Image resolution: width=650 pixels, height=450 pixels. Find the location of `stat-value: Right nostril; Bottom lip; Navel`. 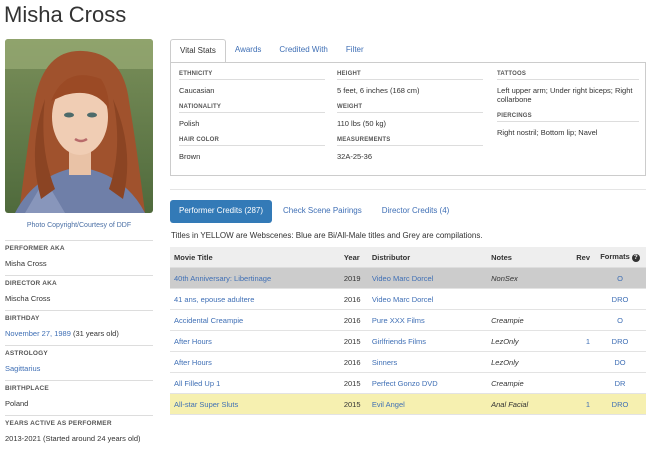

stat-value: Right nostril; Bottom lip; Navel is located at coordinates (547, 132).